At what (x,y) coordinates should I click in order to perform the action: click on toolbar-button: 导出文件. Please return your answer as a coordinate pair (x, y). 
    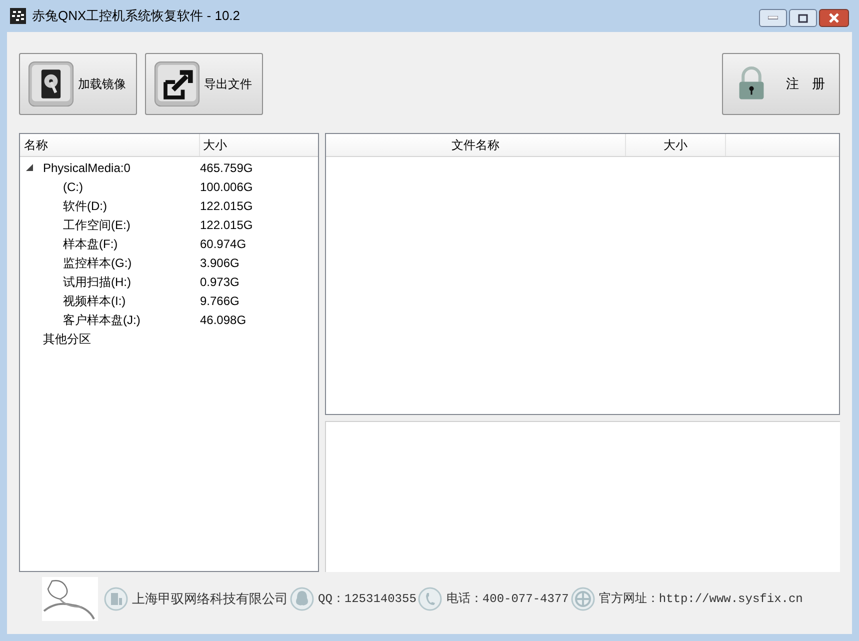
    Looking at the image, I should click on (204, 84).